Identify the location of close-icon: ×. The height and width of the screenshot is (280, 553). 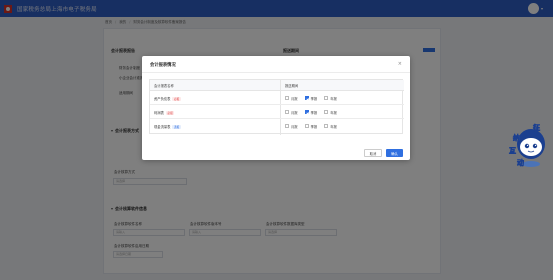
(400, 64).